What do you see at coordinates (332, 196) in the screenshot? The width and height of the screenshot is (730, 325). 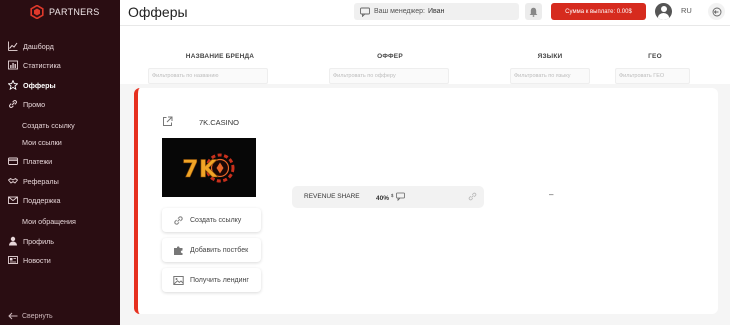 I see `offer-type: REVENUE SHARE` at bounding box center [332, 196].